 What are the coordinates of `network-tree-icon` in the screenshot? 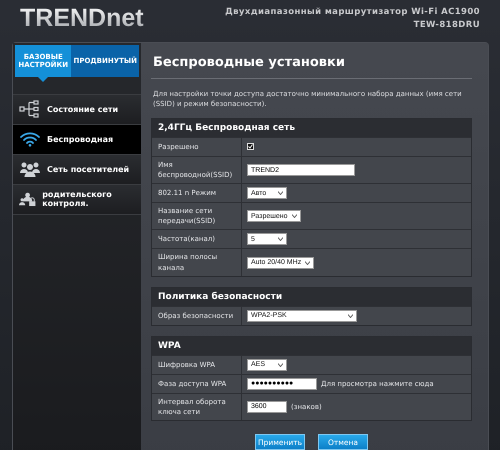 It's located at (30, 109).